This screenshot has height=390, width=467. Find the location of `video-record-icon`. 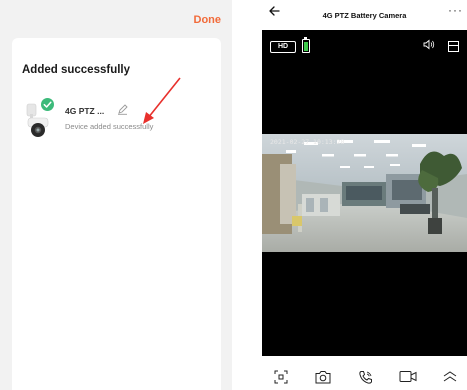

video-record-icon is located at coordinates (408, 376).